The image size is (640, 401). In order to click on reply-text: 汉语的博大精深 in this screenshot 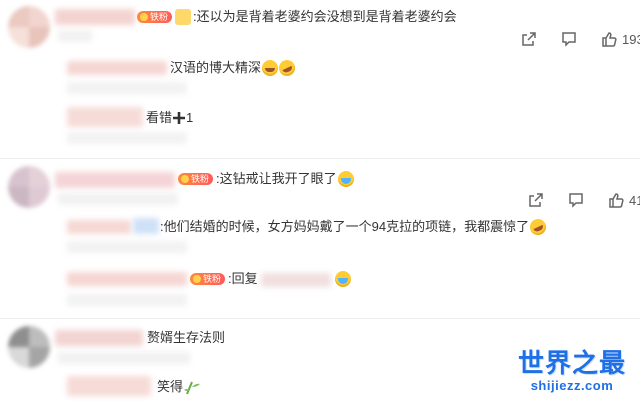, I will do `click(216, 67)`.